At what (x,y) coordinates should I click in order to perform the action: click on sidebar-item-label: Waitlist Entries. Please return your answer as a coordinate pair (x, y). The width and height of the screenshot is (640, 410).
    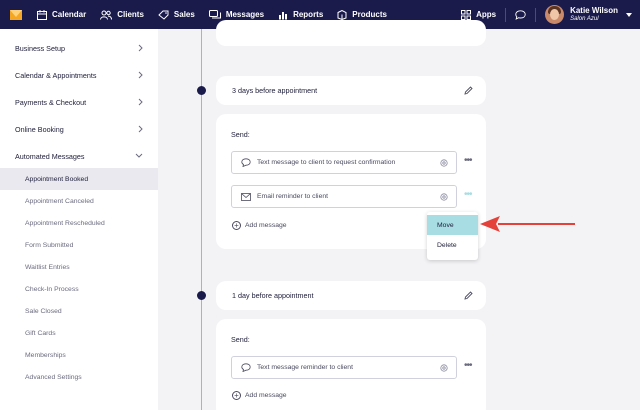
    Looking at the image, I should click on (47, 267).